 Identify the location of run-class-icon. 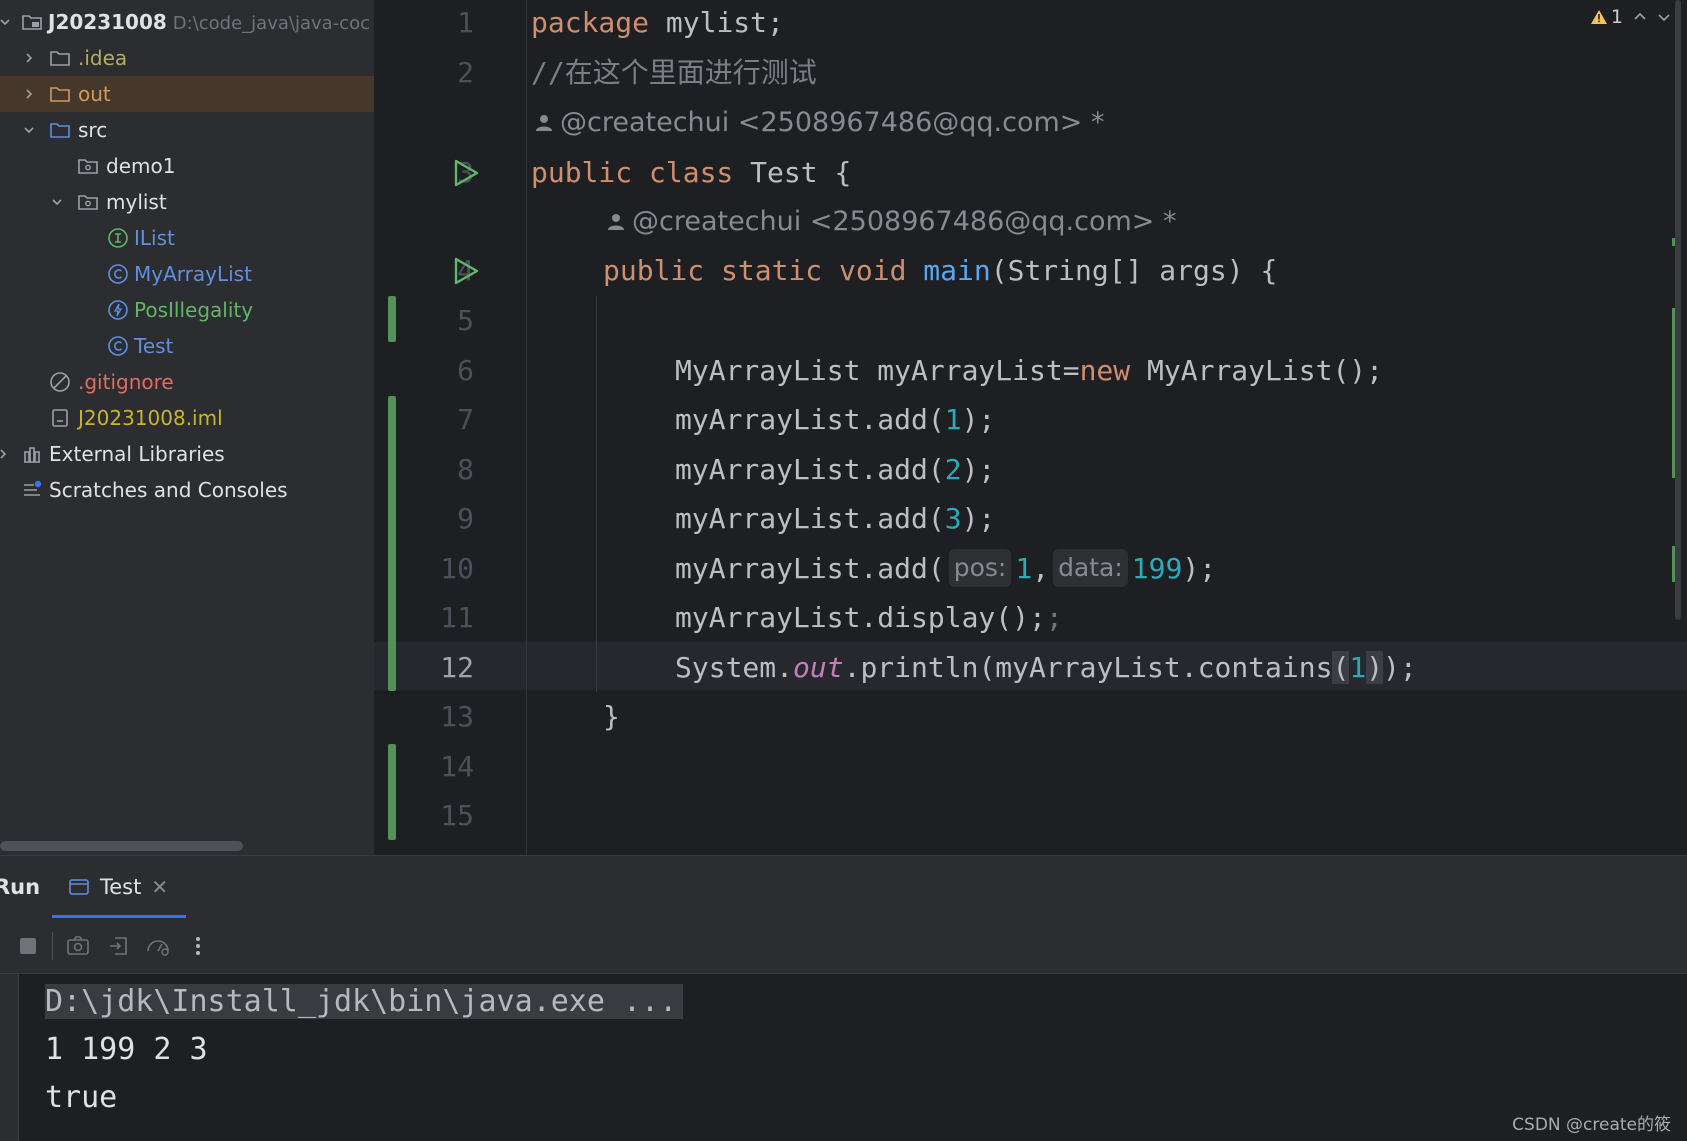
(466, 172).